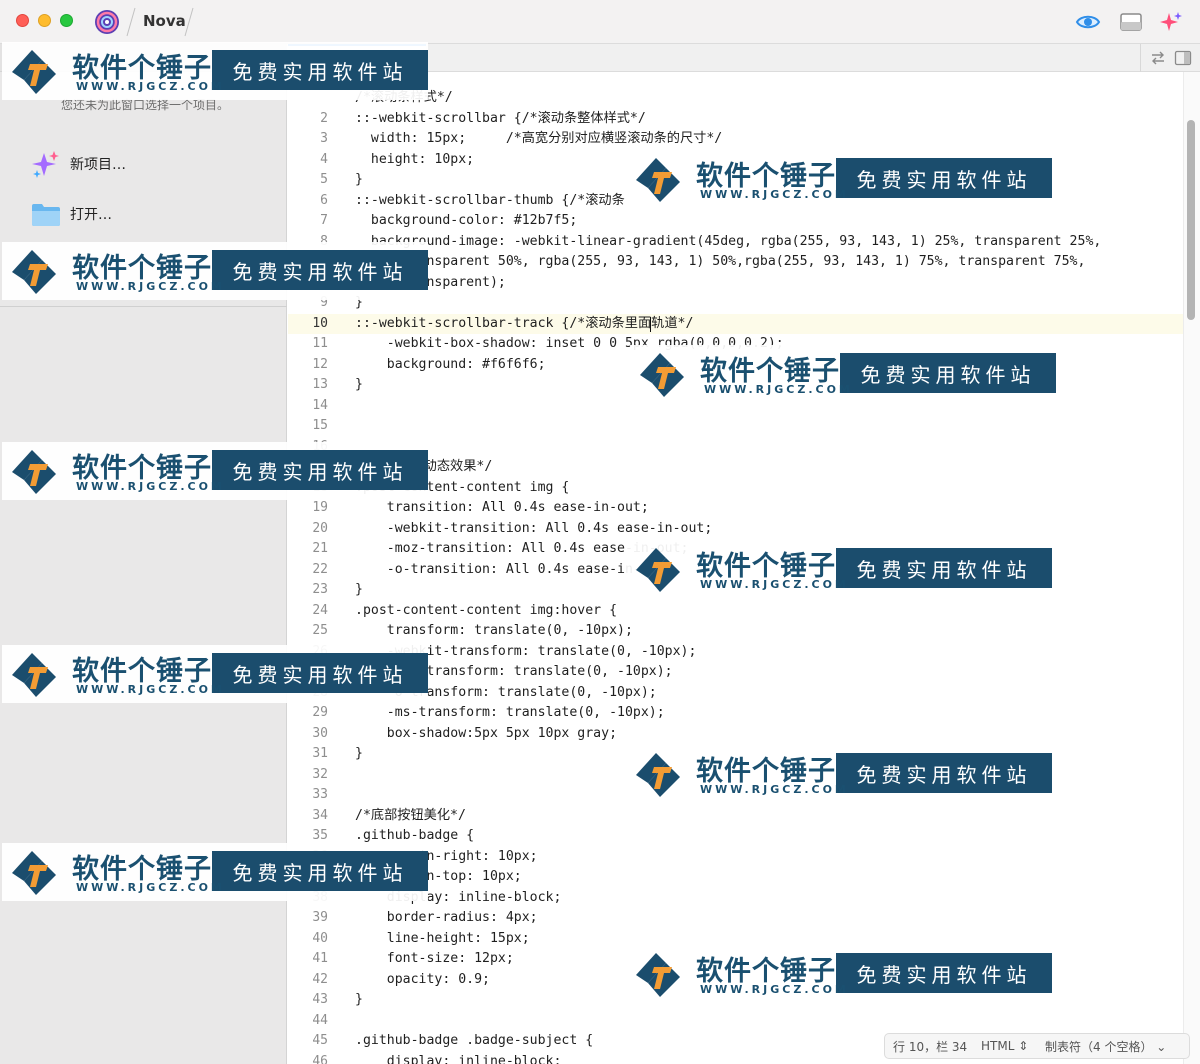 The image size is (1200, 1064). Describe the element at coordinates (486, 733) in the screenshot. I see `code-text: box-shadow:5px 5px 10px gray;` at that location.